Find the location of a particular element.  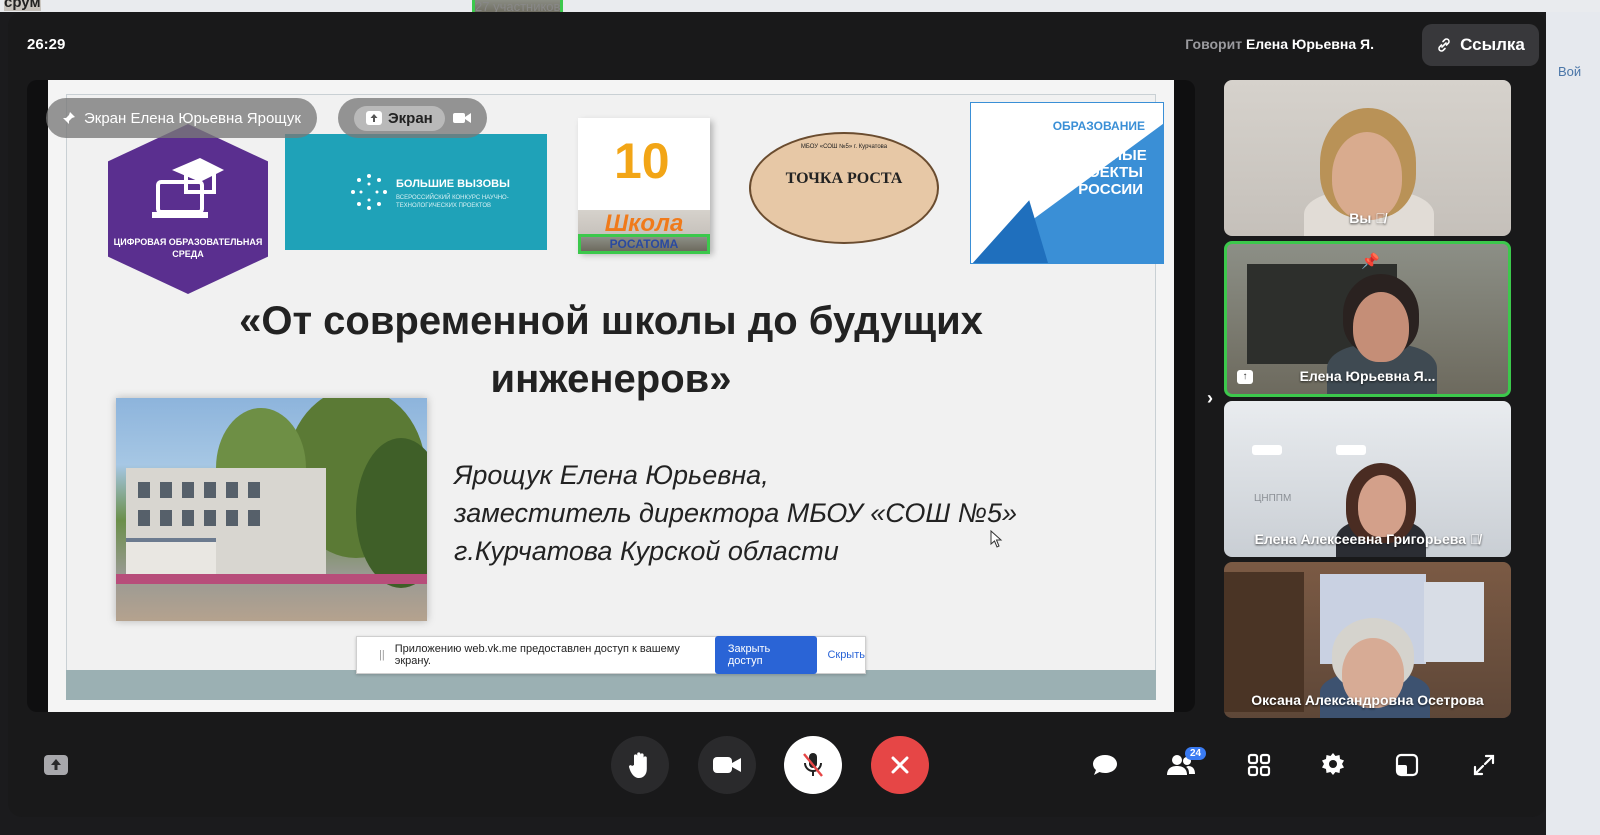

expand-icon is located at coordinates (1484, 765).